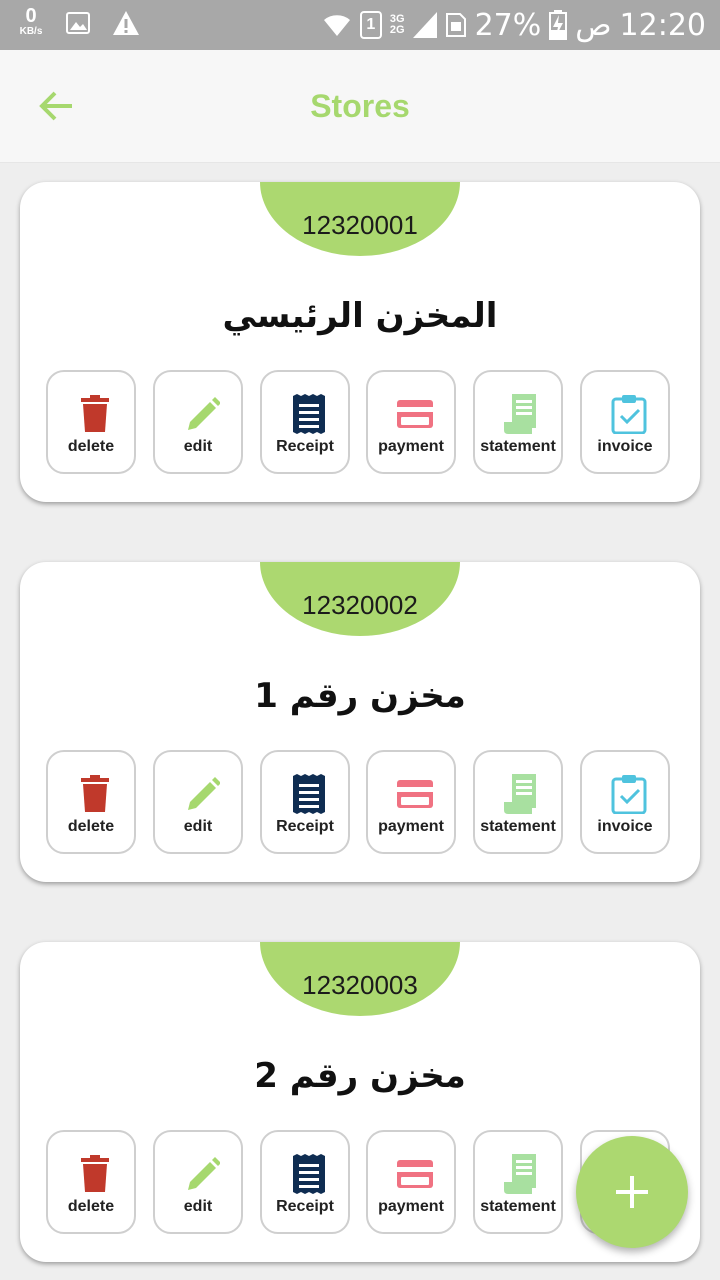  I want to click on network-speed-unit: KB/s, so click(31, 31).